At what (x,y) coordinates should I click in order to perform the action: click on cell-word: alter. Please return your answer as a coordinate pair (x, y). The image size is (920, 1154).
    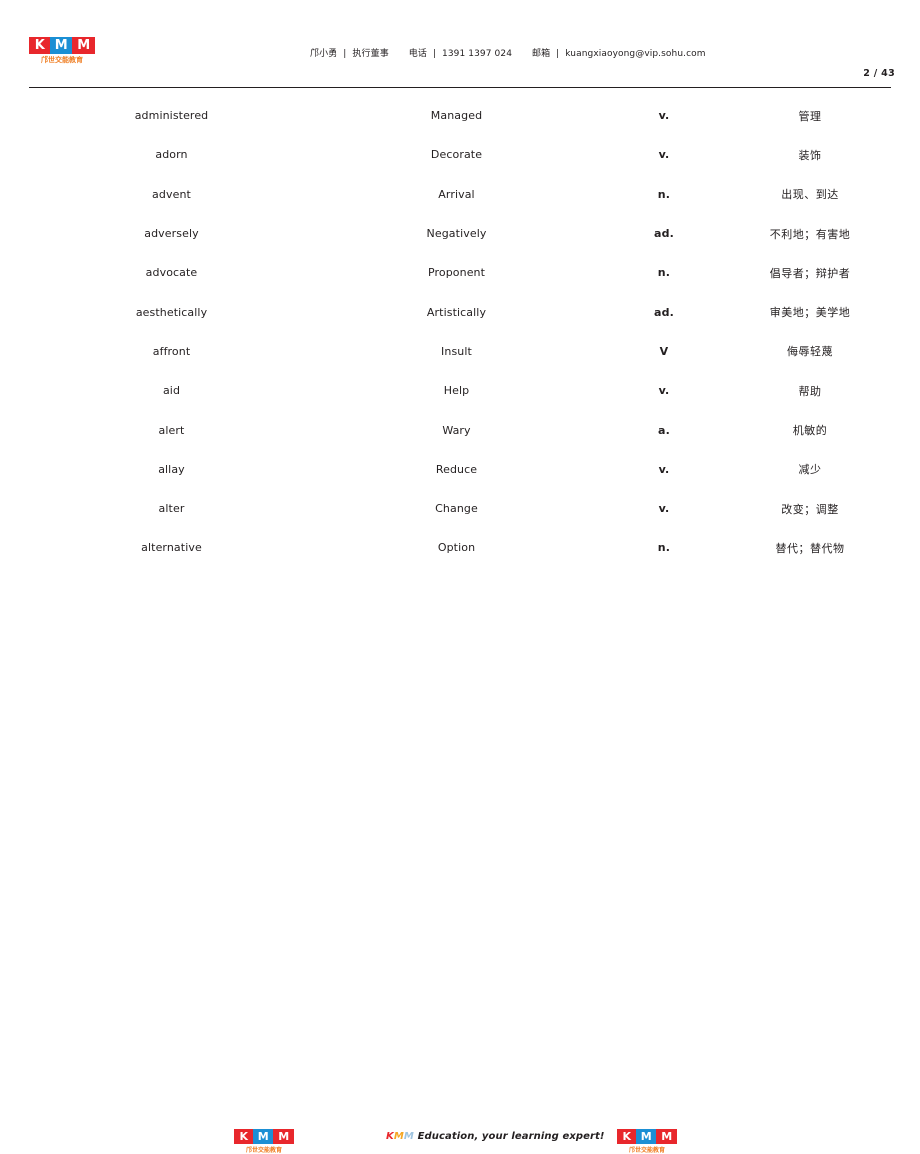
    Looking at the image, I should click on (171, 509).